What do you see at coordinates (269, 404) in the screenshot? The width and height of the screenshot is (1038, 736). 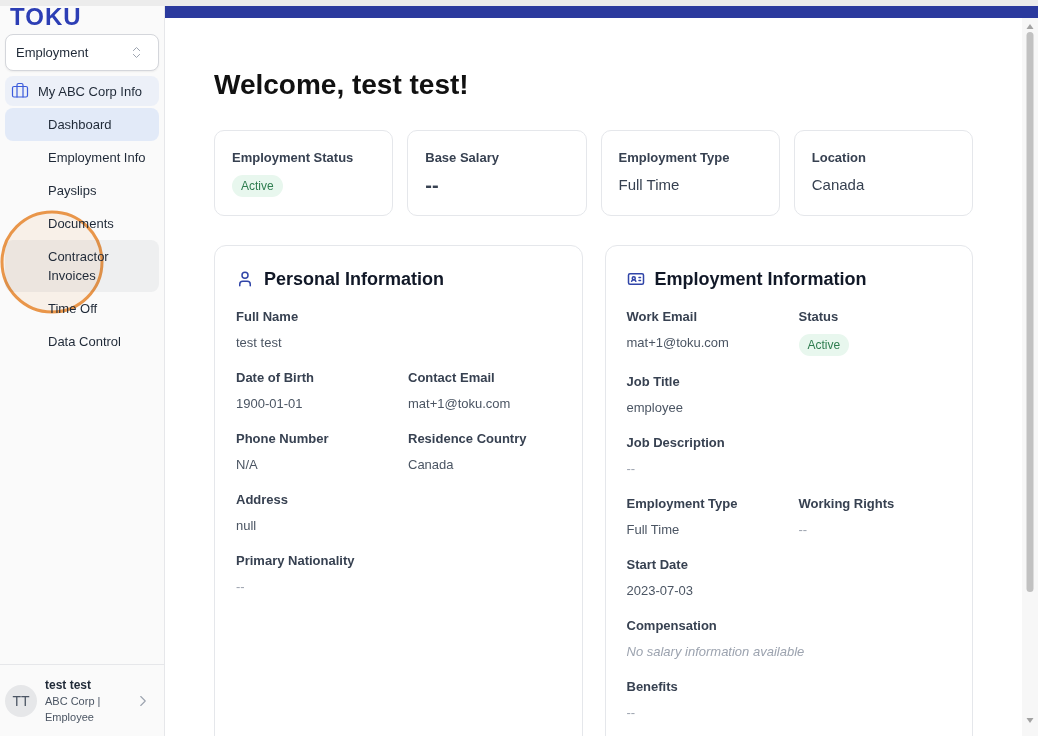 I see `field-value: 1900-01-01` at bounding box center [269, 404].